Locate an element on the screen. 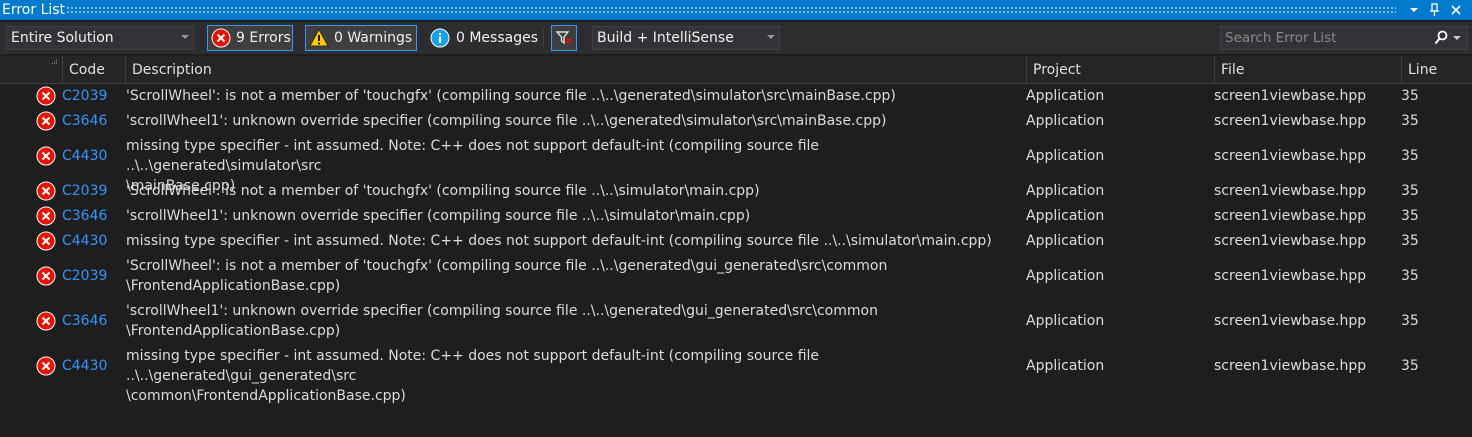 This screenshot has height=437, width=1472. messages-filter-button: 0 Messages is located at coordinates (483, 38).